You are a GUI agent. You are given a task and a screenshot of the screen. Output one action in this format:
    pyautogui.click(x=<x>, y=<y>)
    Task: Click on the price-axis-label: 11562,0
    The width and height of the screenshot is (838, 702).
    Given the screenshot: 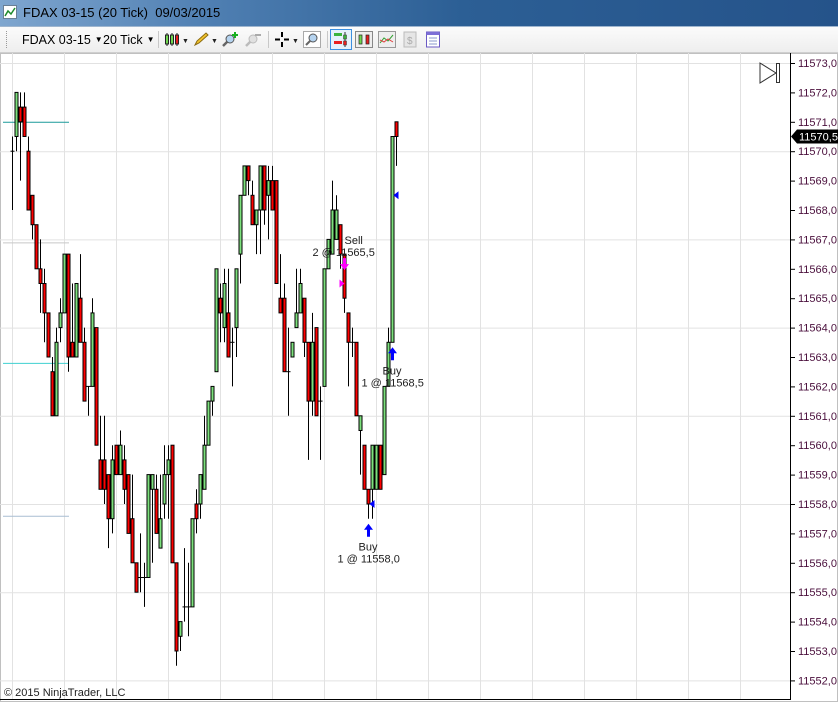 What is the action you would take?
    pyautogui.click(x=817, y=387)
    